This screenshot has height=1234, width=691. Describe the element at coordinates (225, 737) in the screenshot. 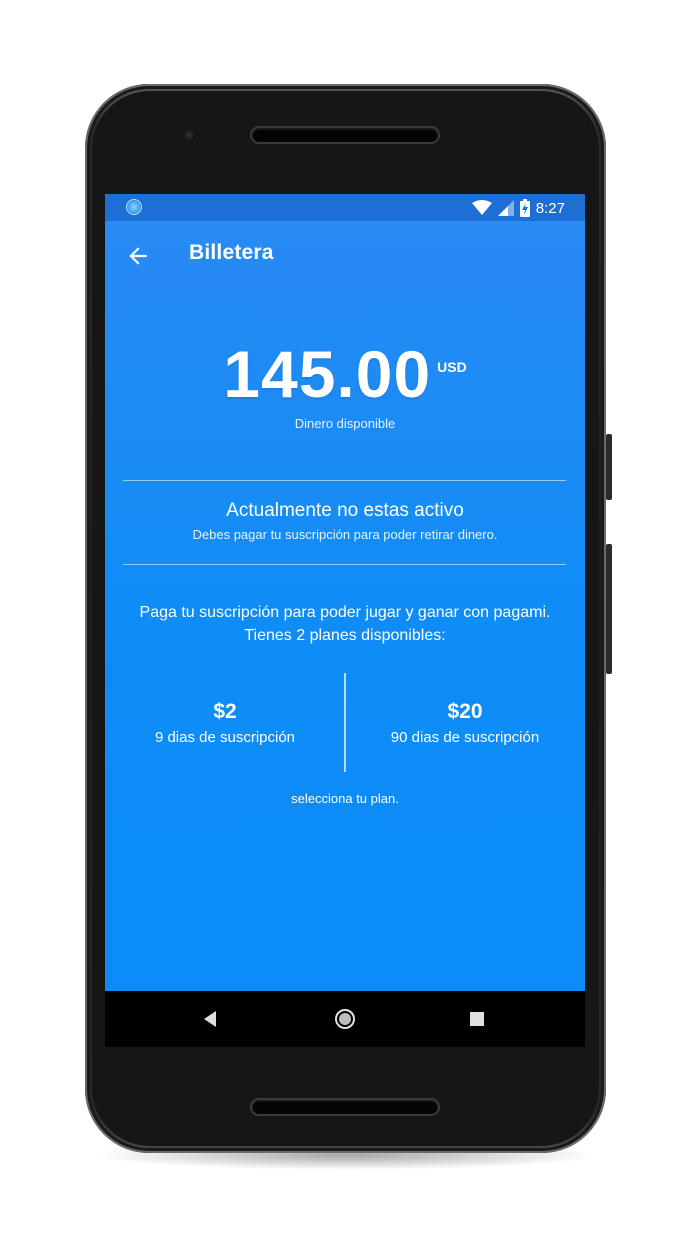

I see `plan-description: 9 dias de suscripción` at that location.